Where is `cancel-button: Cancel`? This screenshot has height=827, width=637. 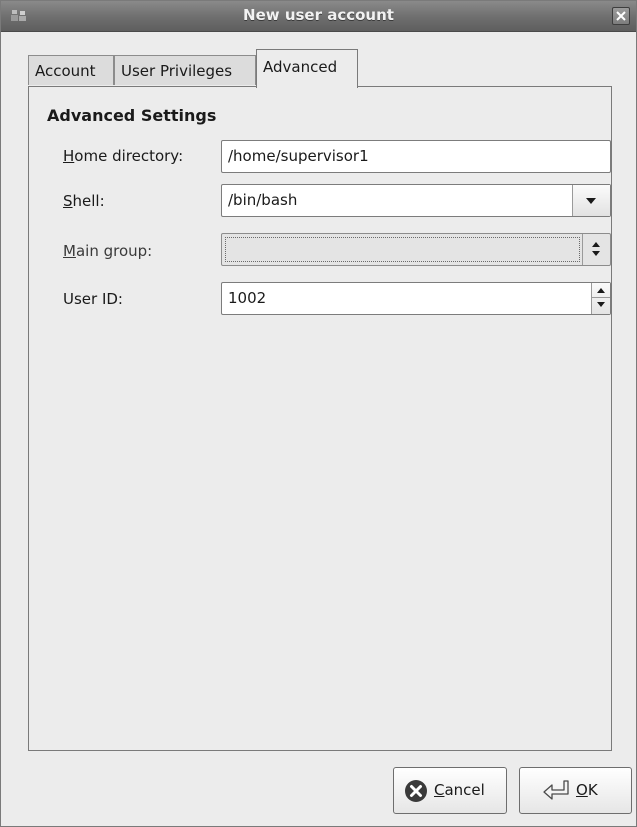
cancel-button: Cancel is located at coordinates (450, 790).